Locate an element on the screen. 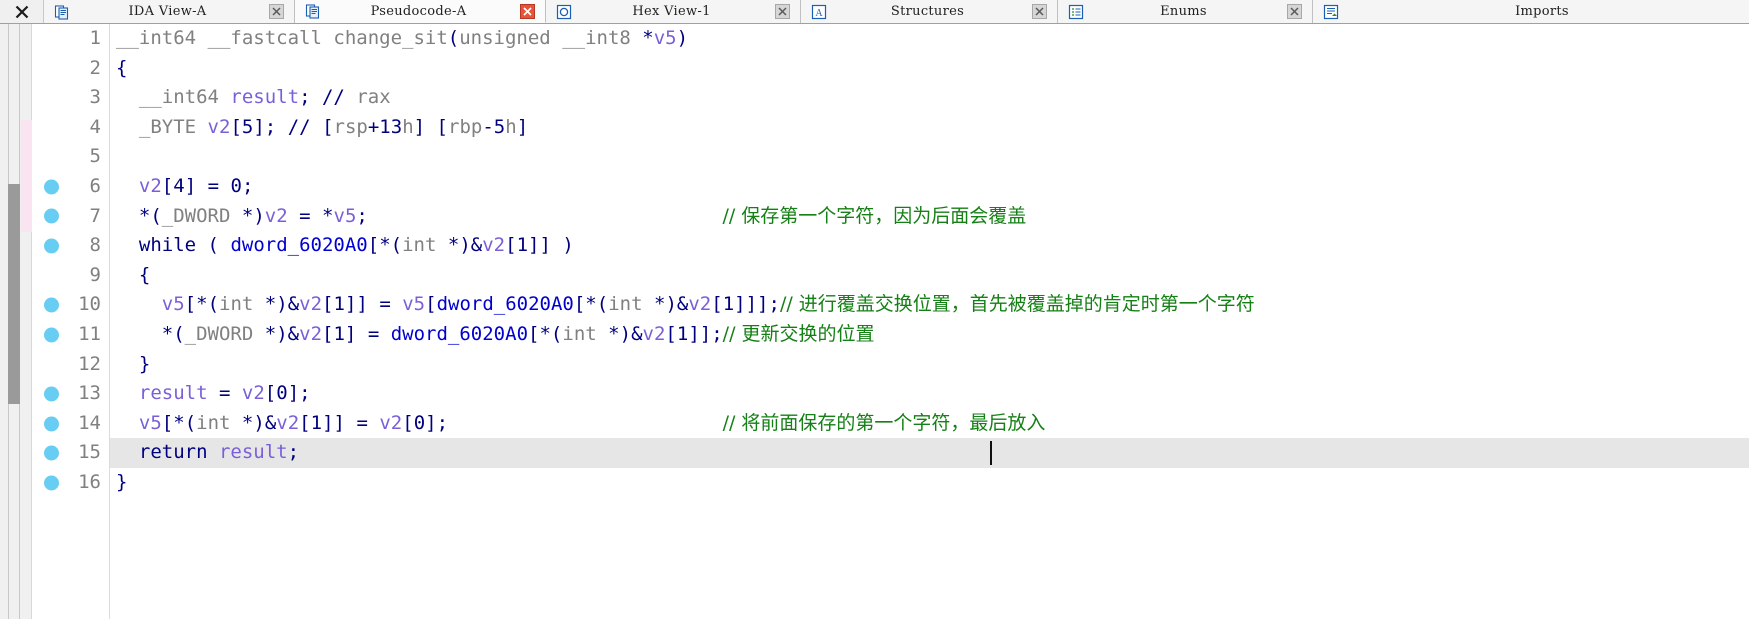 Image resolution: width=1749 pixels, height=619 pixels. tab-label: Imports is located at coordinates (1542, 11).